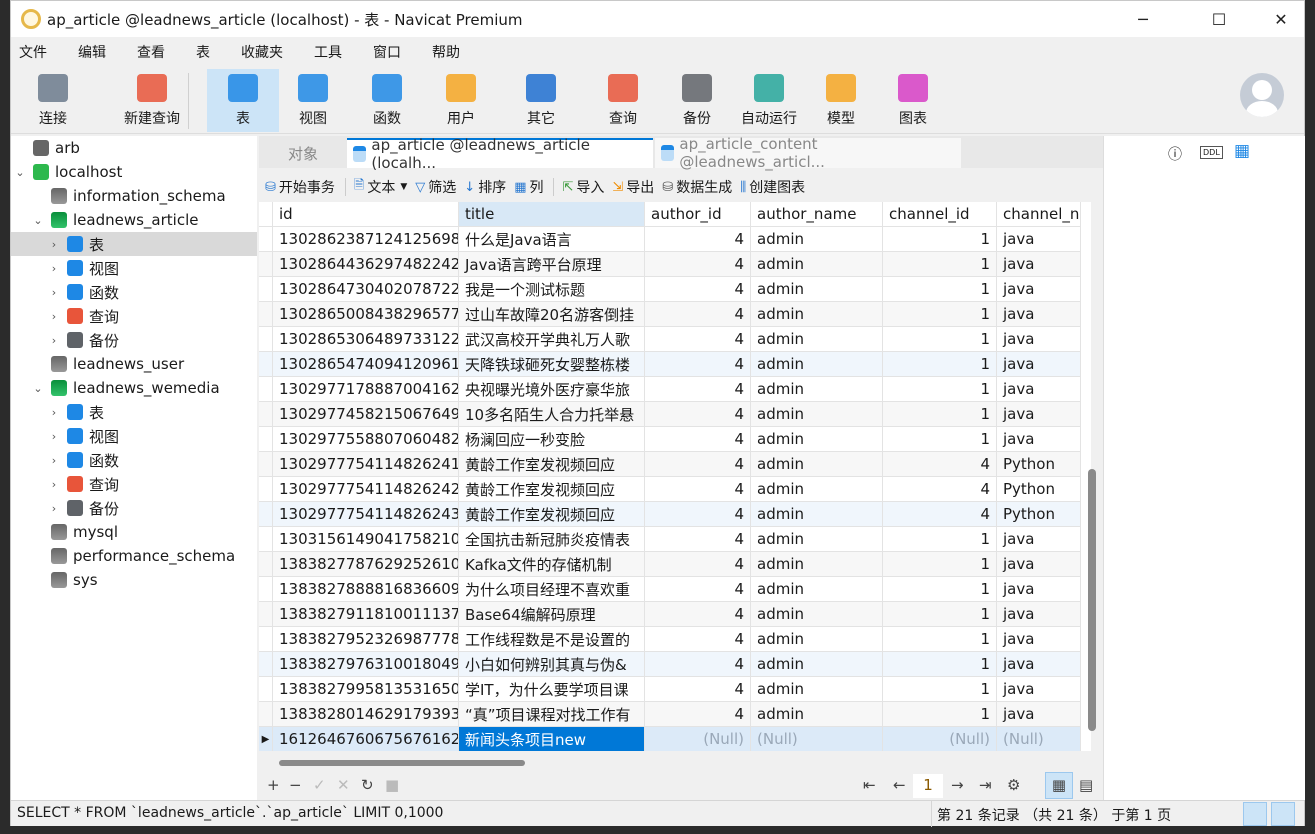 Image resolution: width=1315 pixels, height=834 pixels. I want to click on toolbar-user-button: 用户, so click(461, 100).